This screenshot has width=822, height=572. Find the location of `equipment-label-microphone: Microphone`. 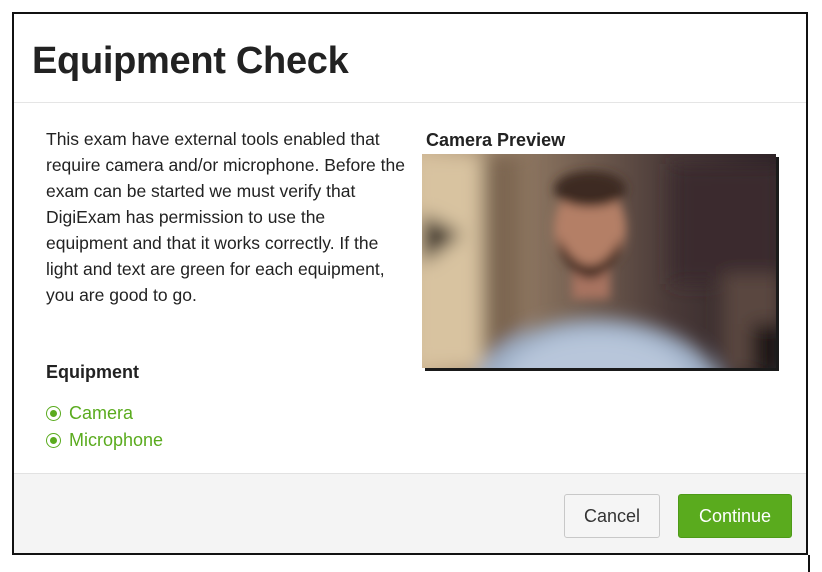

equipment-label-microphone: Microphone is located at coordinates (116, 440).